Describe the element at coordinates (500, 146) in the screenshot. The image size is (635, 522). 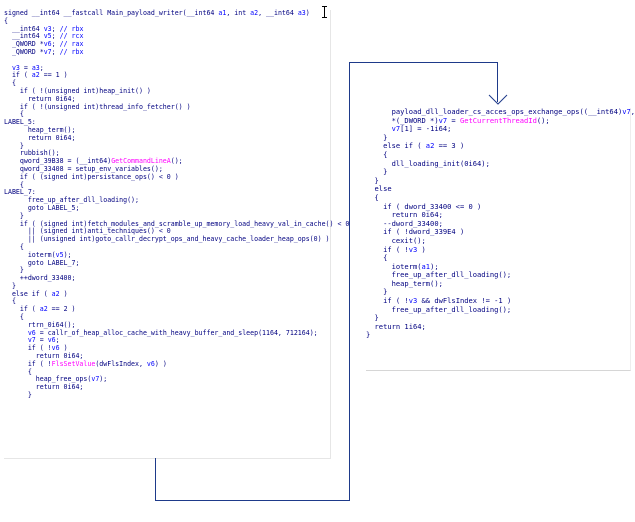
I see `right-code-line: else if ( a2 == 3 )` at that location.